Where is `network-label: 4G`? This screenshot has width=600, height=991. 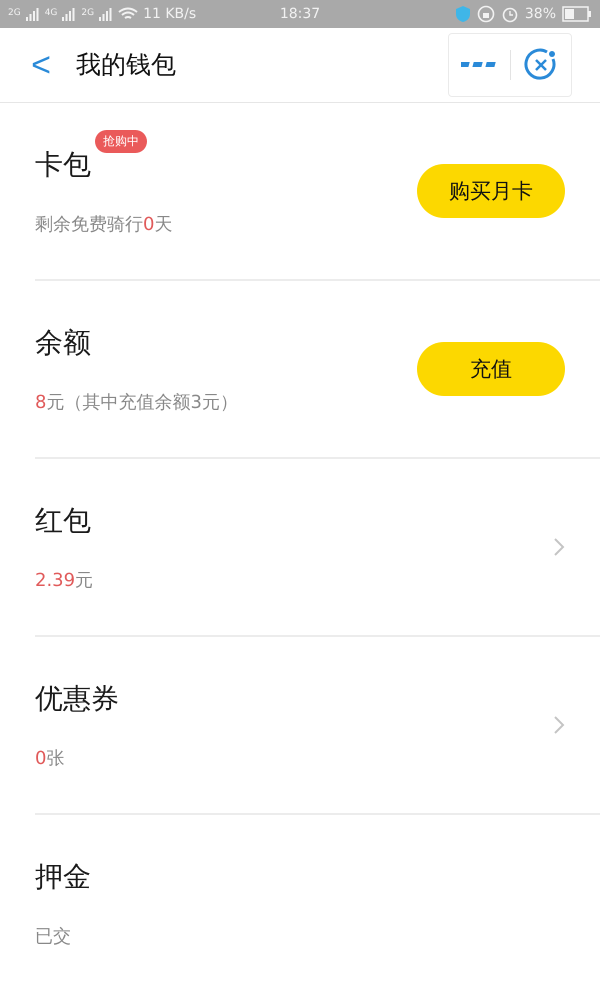
network-label: 4G is located at coordinates (51, 13).